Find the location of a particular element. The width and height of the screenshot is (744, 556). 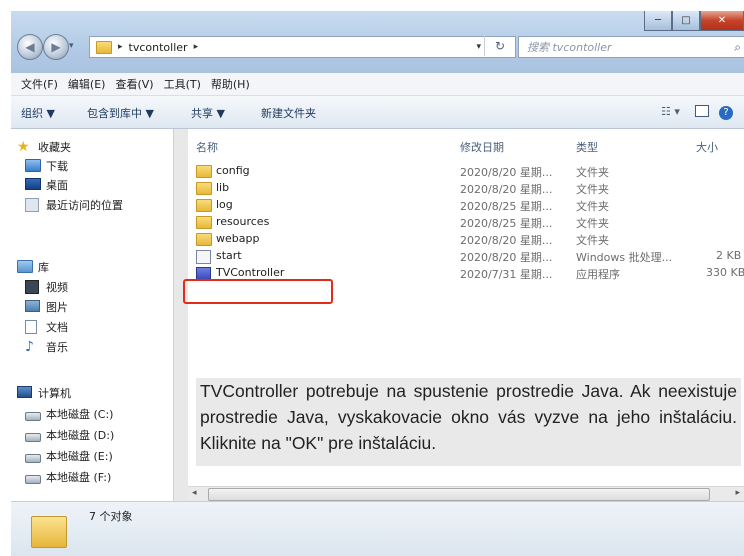

sidebar-label: 库 is located at coordinates (43, 267).